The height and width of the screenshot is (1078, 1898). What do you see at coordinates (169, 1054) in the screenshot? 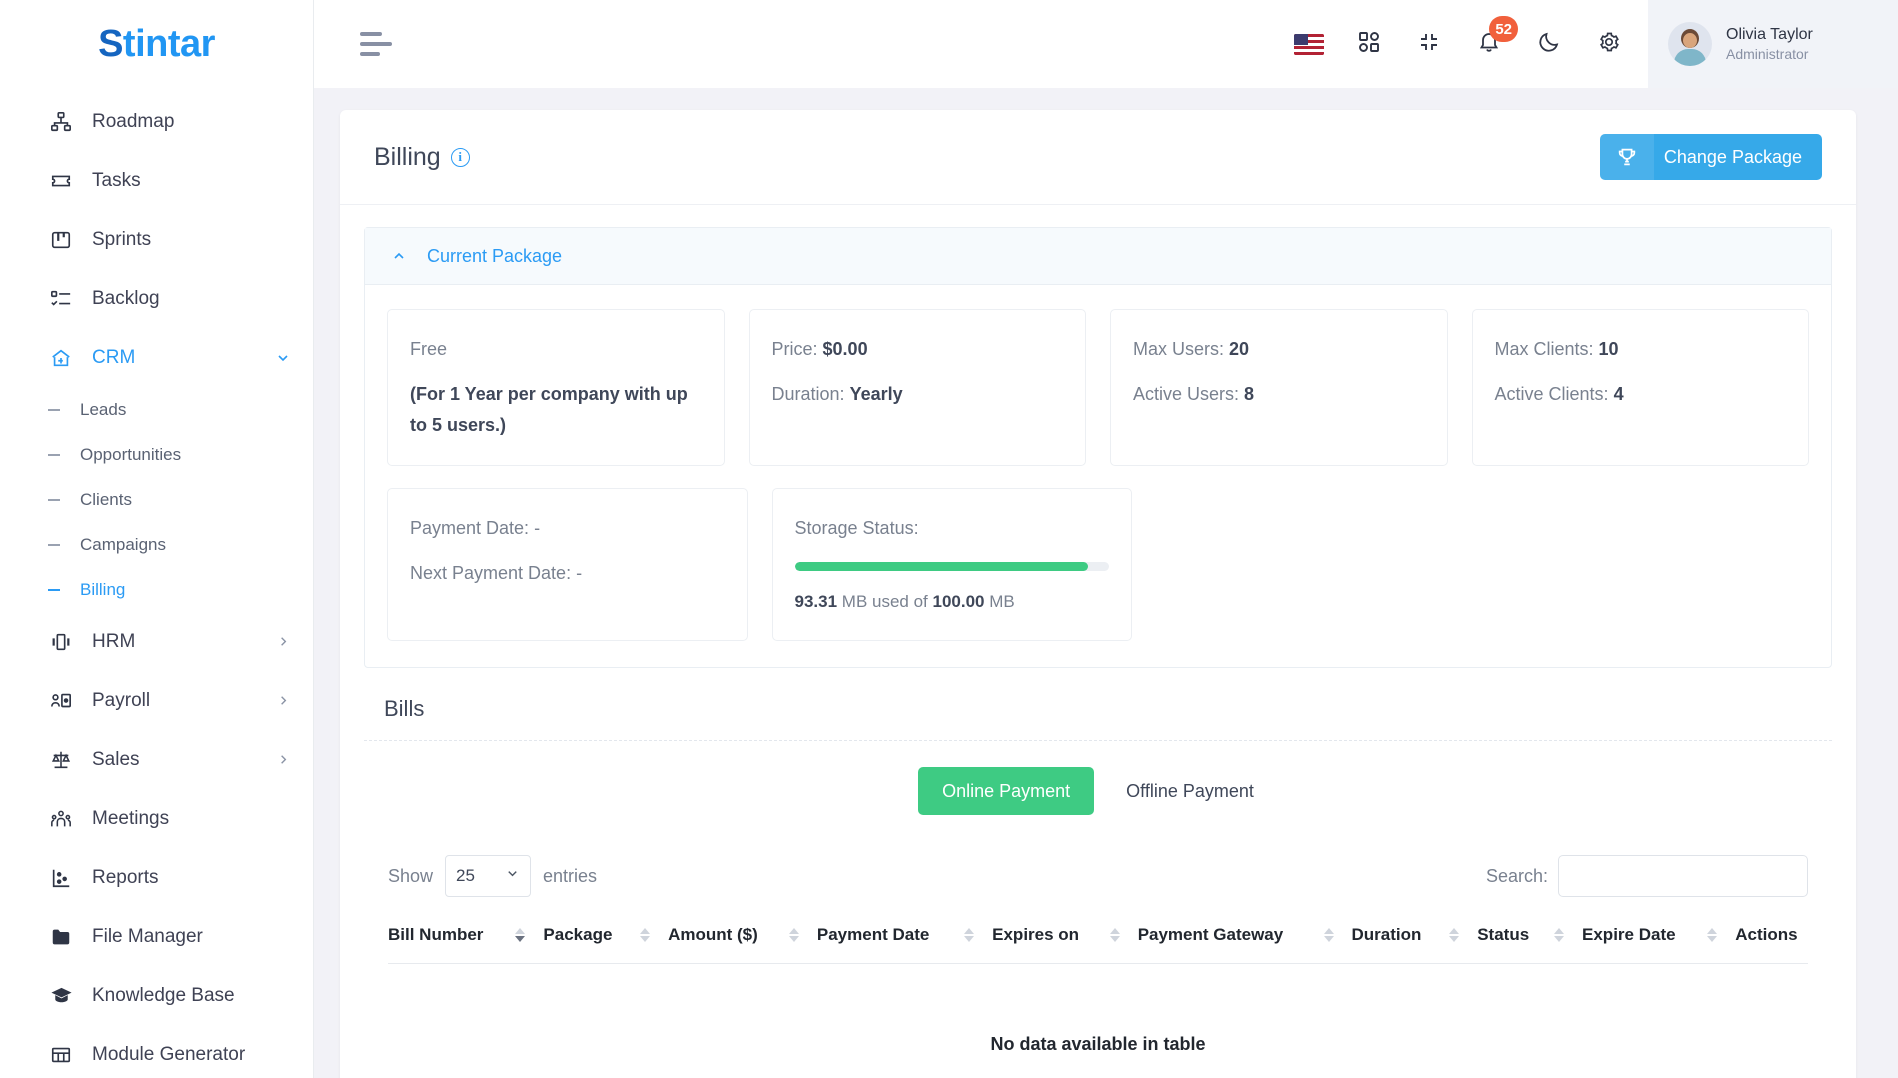
I see `sidebar-item-label: Module Generator` at bounding box center [169, 1054].